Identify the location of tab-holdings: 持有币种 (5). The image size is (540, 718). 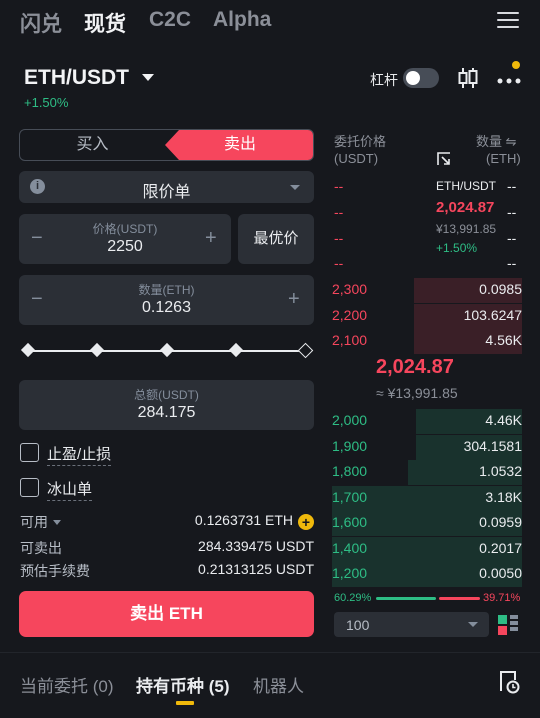
(183, 684).